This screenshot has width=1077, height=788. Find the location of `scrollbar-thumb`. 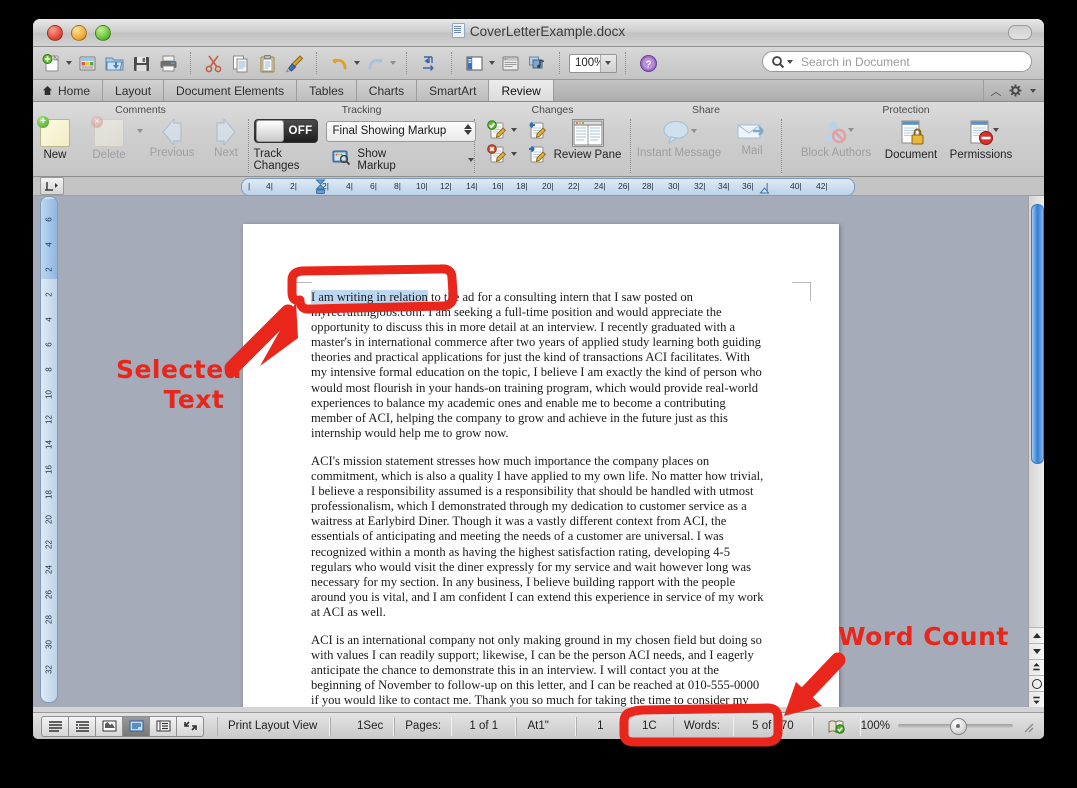

scrollbar-thumb is located at coordinates (1037, 334).